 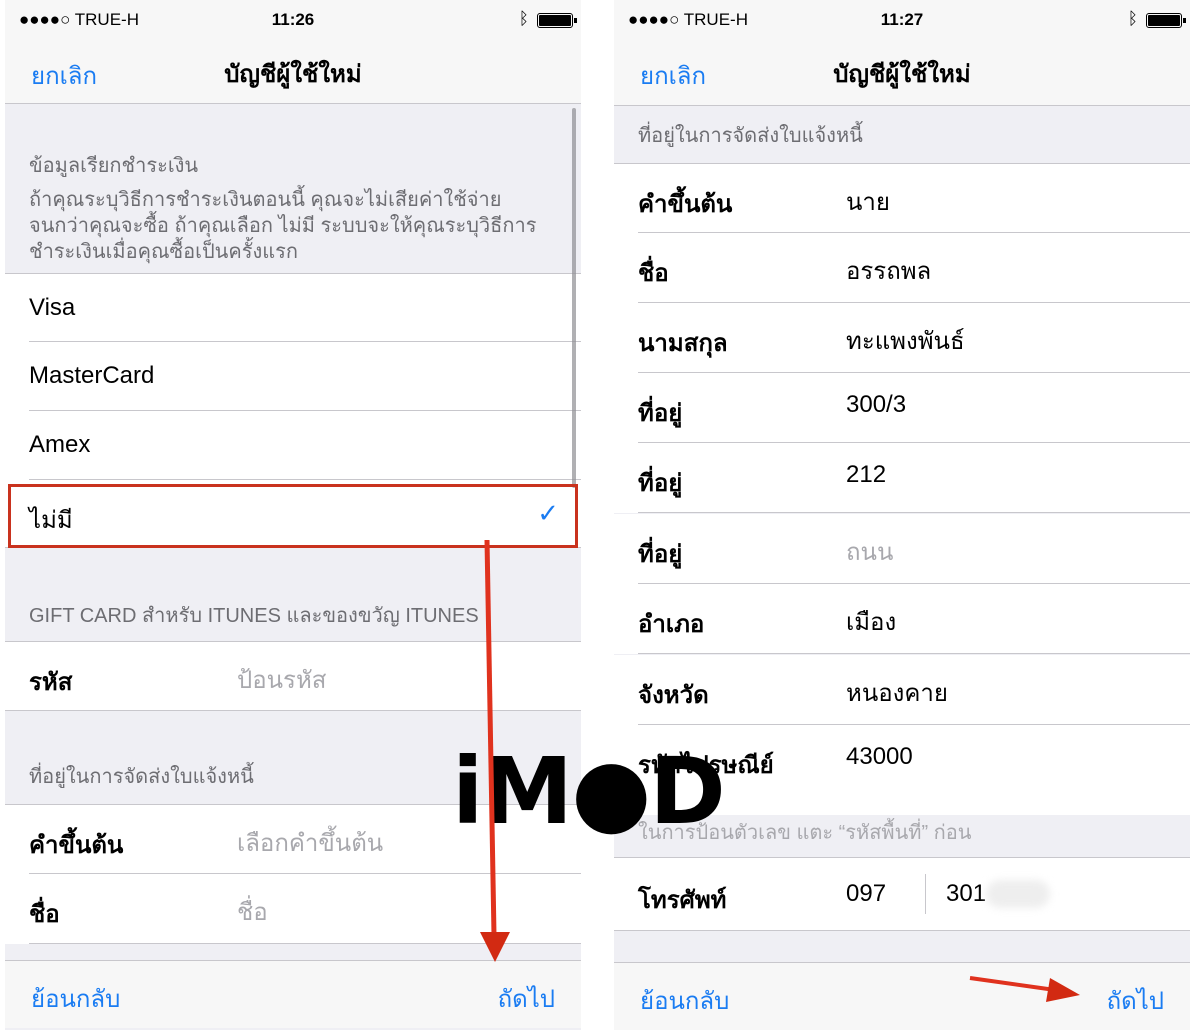 What do you see at coordinates (490, 737) in the screenshot?
I see `arrow-down` at bounding box center [490, 737].